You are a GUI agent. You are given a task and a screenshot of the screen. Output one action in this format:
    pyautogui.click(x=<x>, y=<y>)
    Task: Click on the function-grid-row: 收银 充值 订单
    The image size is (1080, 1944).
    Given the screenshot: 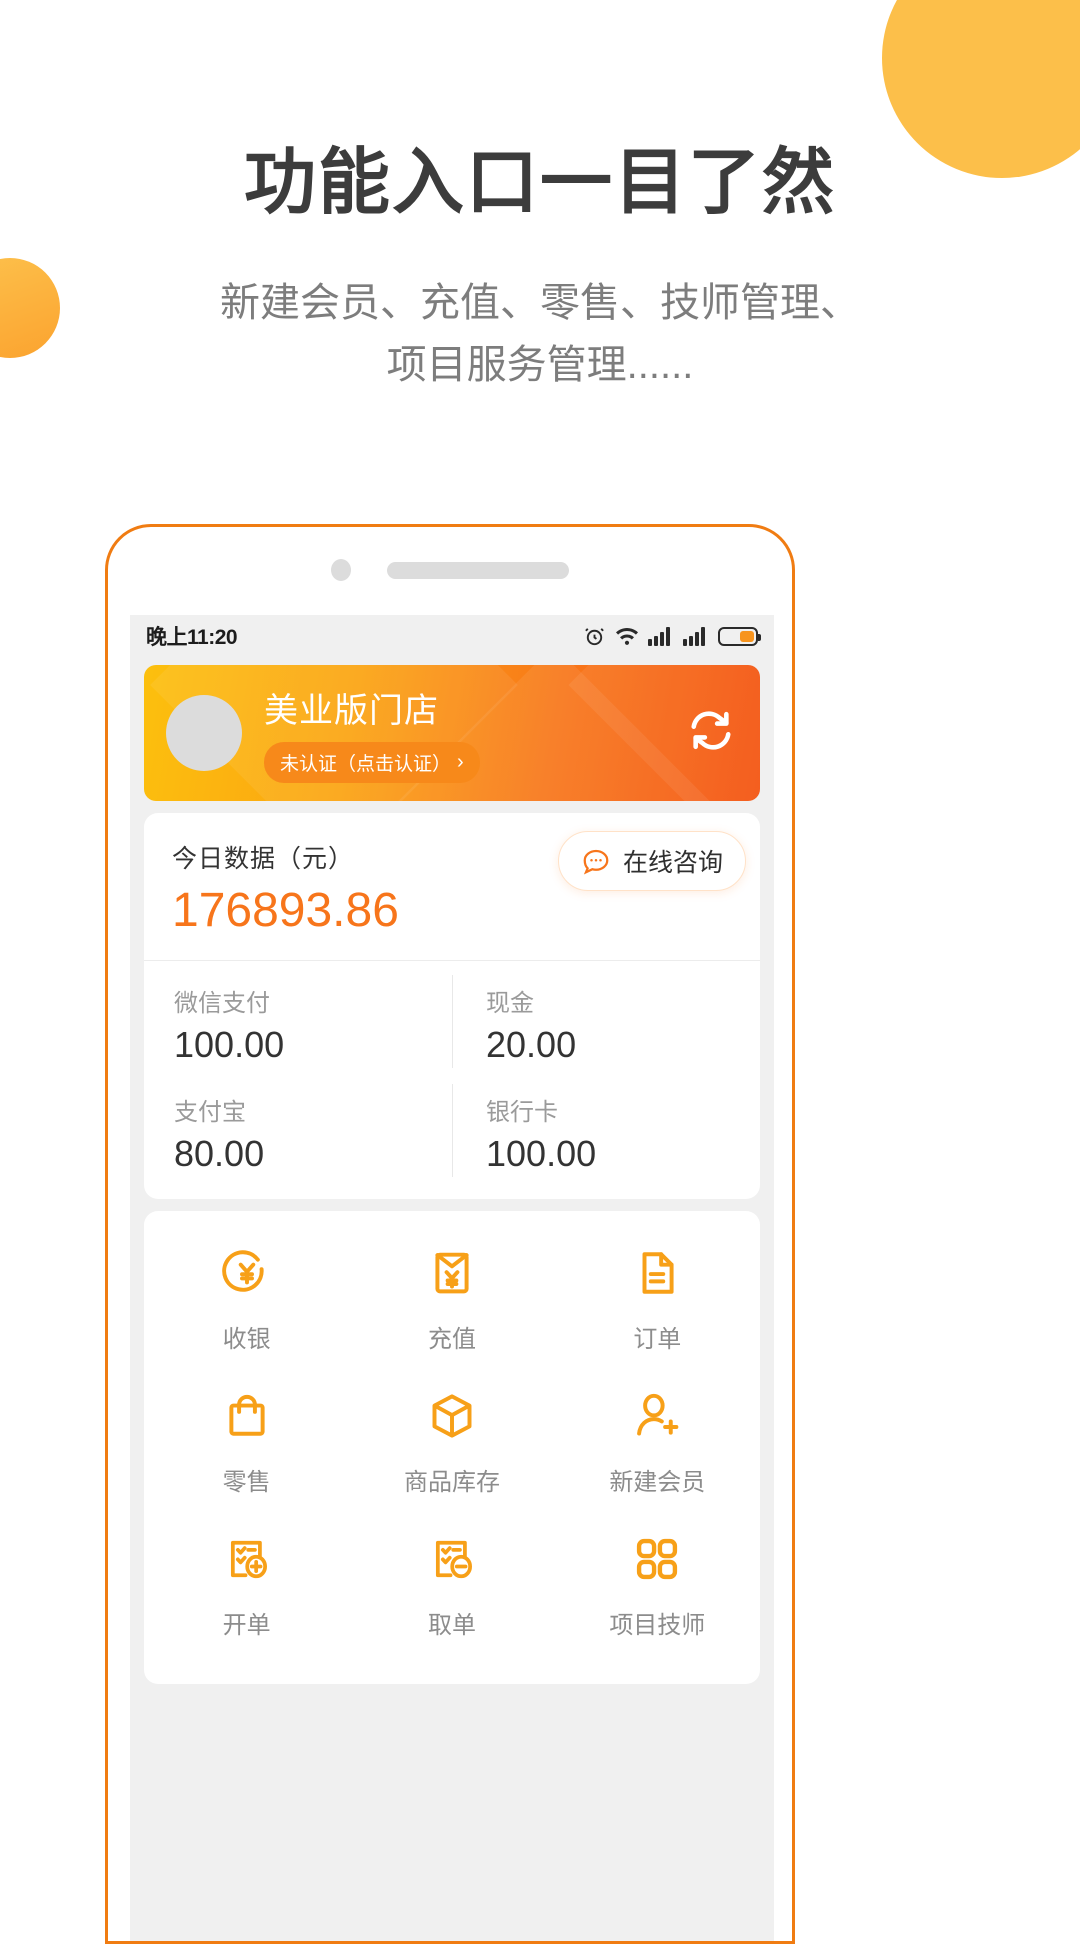 What is the action you would take?
    pyautogui.click(x=452, y=1299)
    